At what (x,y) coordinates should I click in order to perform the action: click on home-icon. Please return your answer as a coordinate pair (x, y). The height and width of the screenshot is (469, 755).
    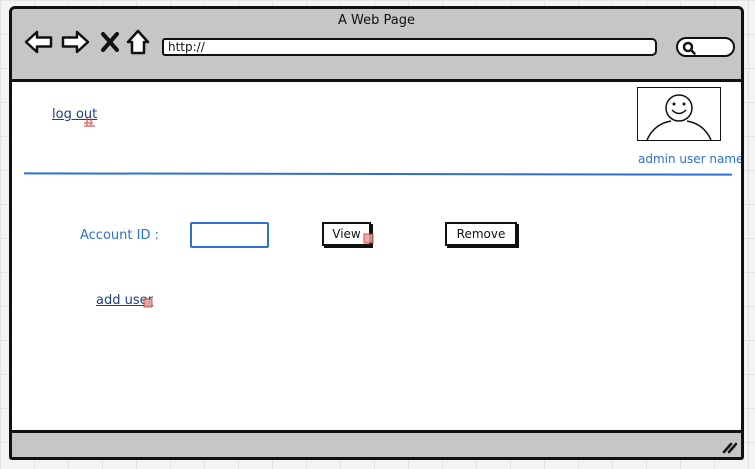
    Looking at the image, I should click on (138, 42).